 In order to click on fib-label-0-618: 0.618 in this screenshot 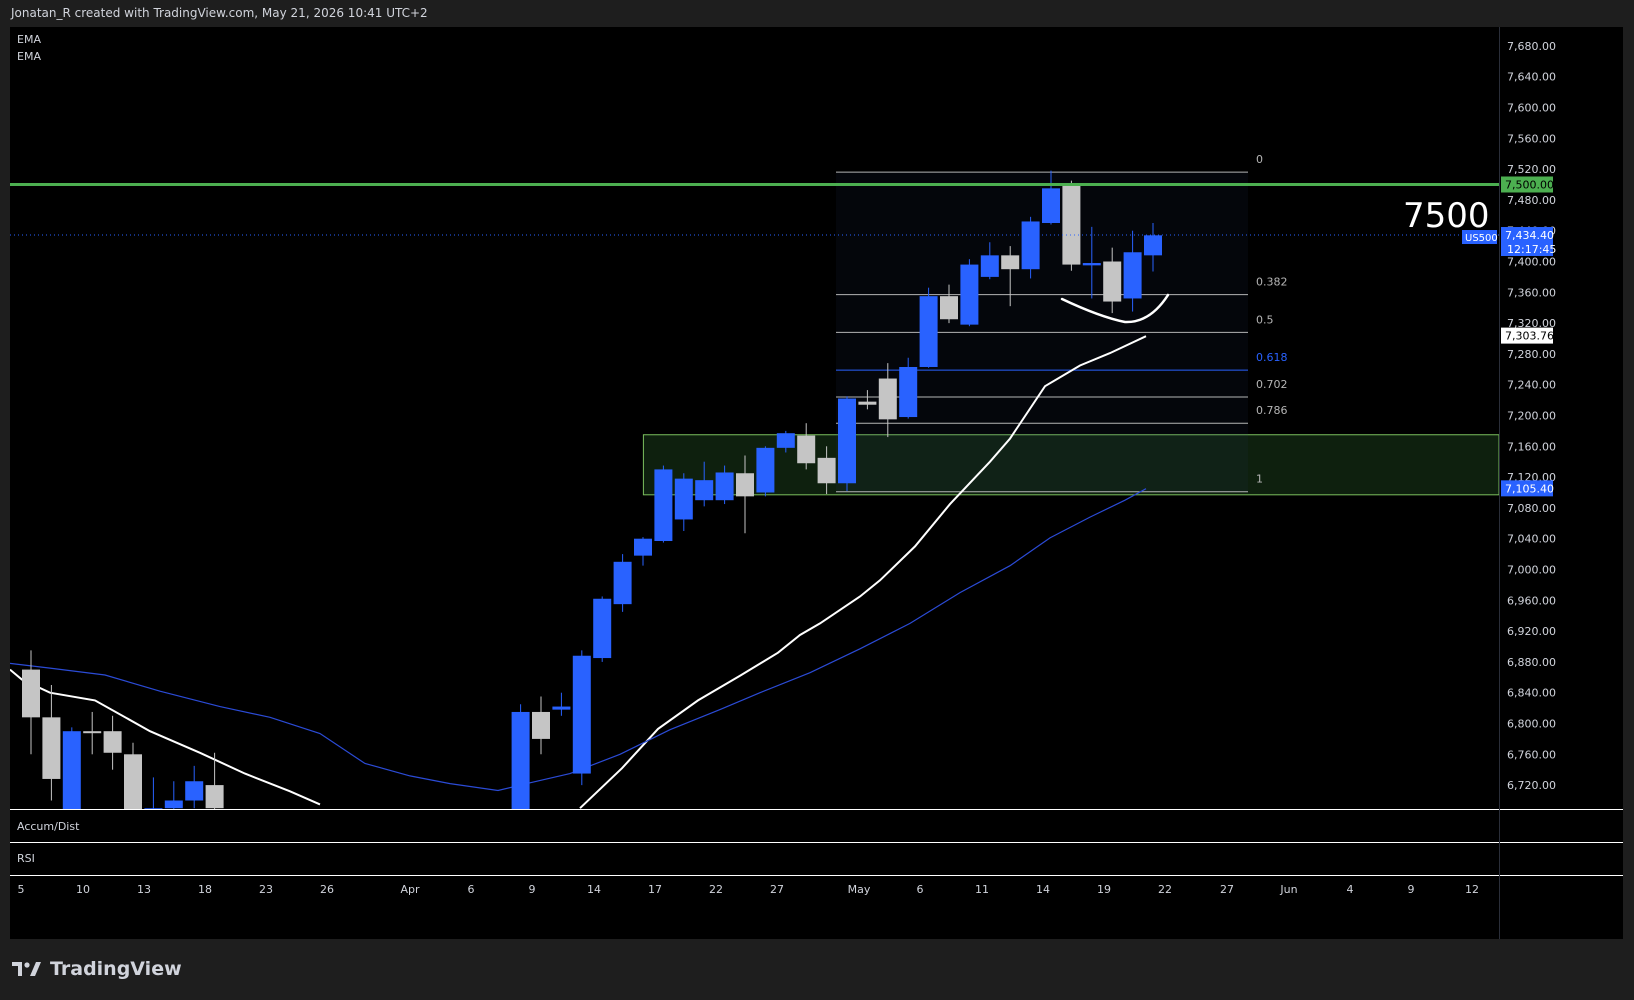, I will do `click(1272, 357)`.